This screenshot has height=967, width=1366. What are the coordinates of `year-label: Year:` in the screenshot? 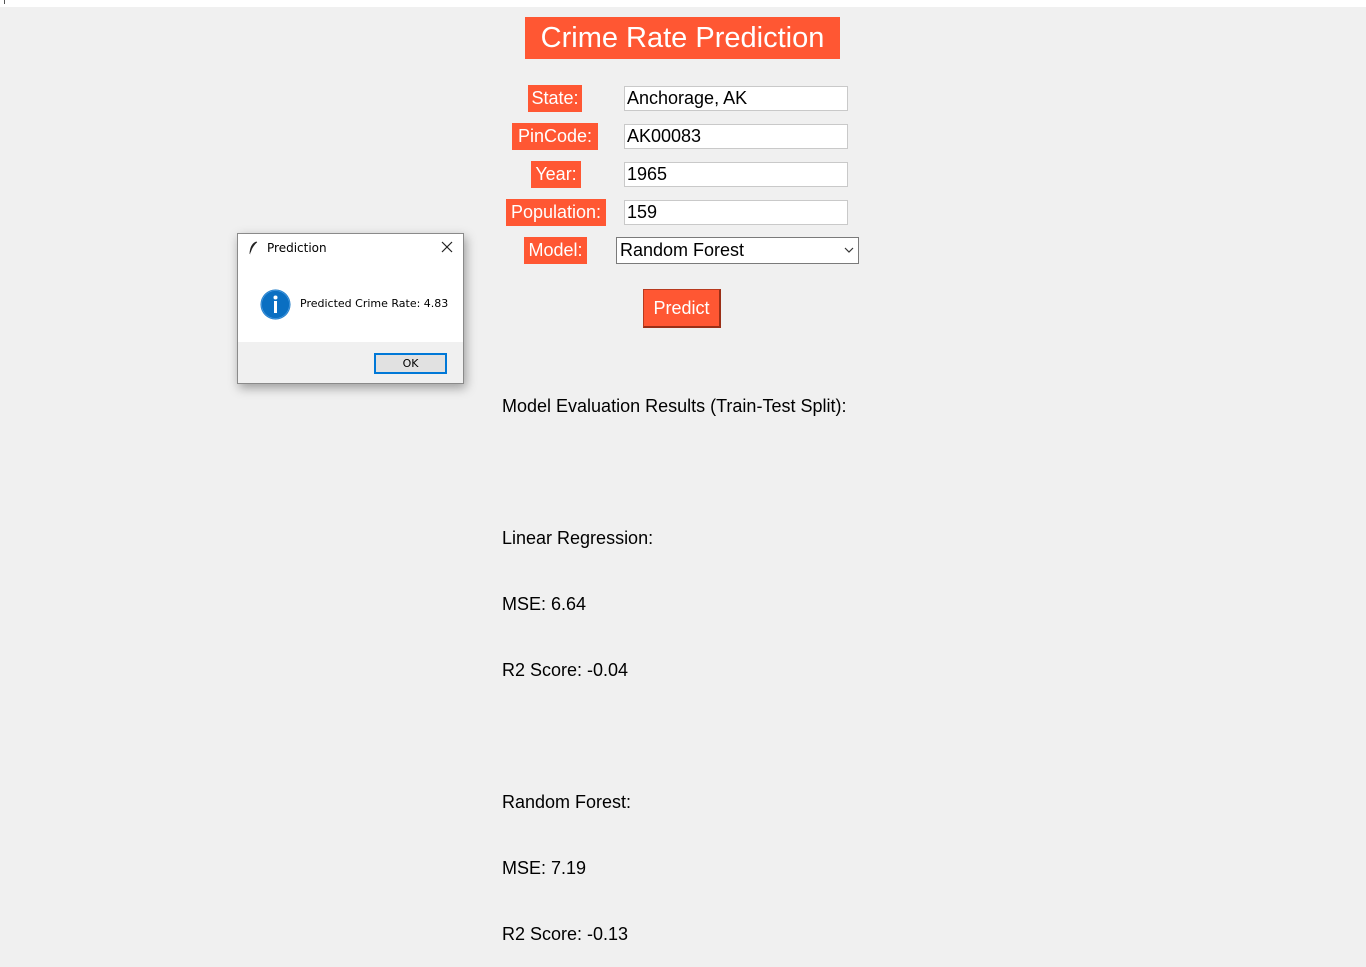 It's located at (556, 174).